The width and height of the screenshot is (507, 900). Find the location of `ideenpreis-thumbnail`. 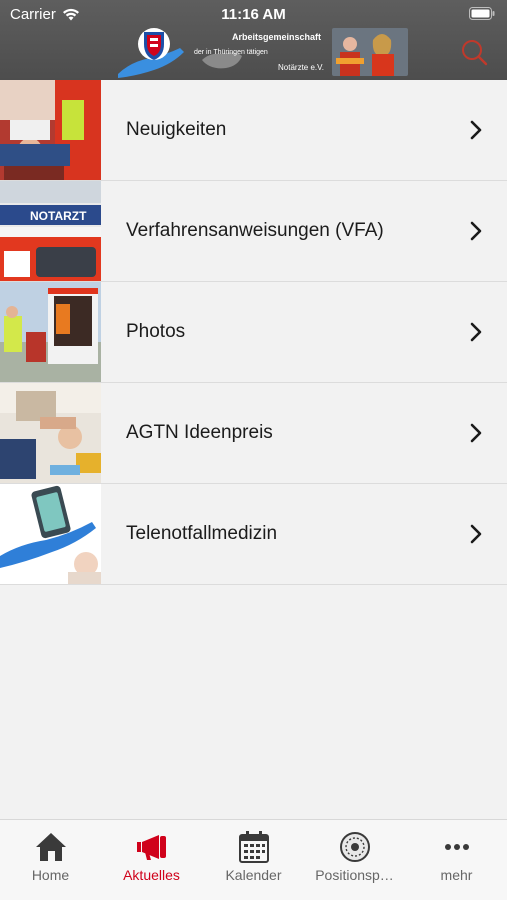

ideenpreis-thumbnail is located at coordinates (50, 433).